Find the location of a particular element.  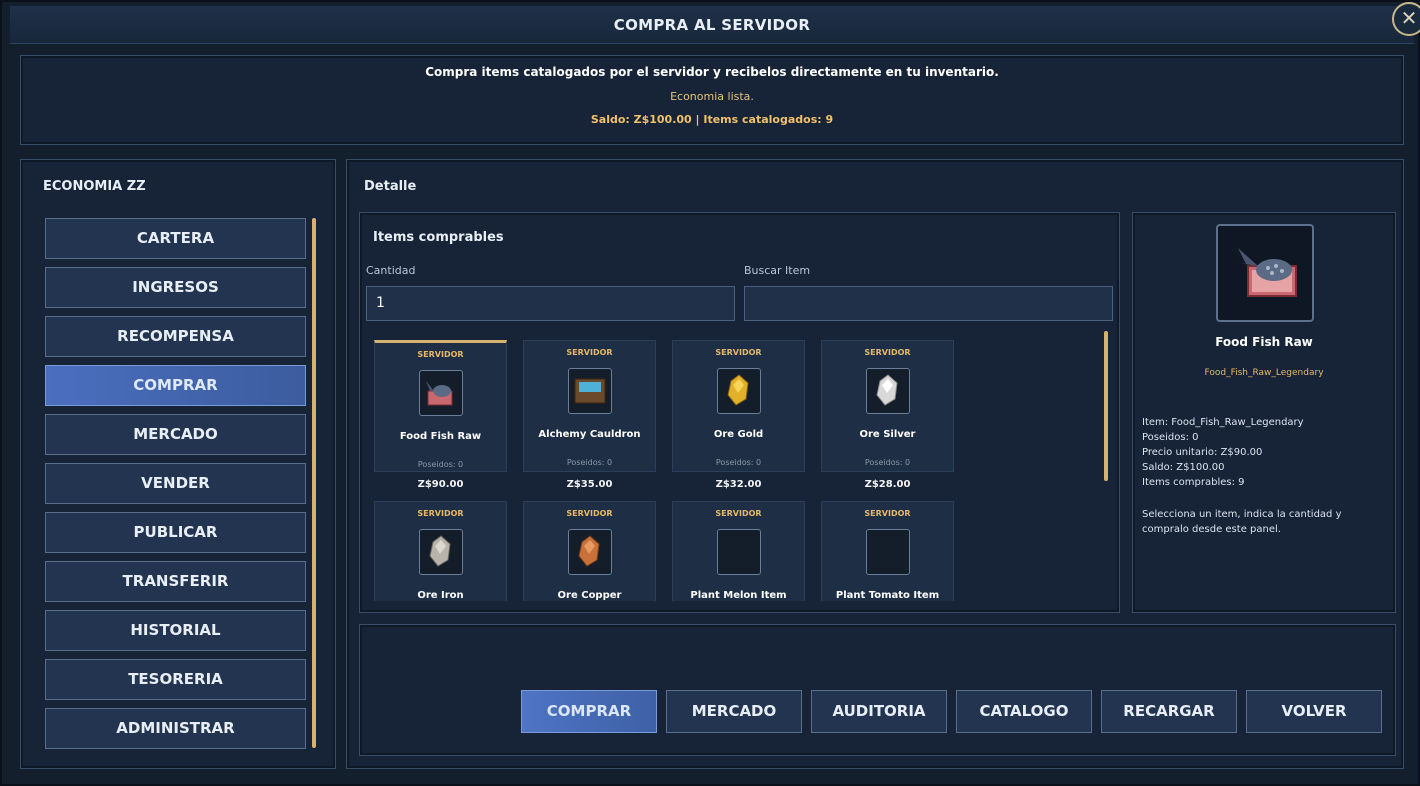

sidebar-item-historial: HISTORIAL is located at coordinates (175, 630).